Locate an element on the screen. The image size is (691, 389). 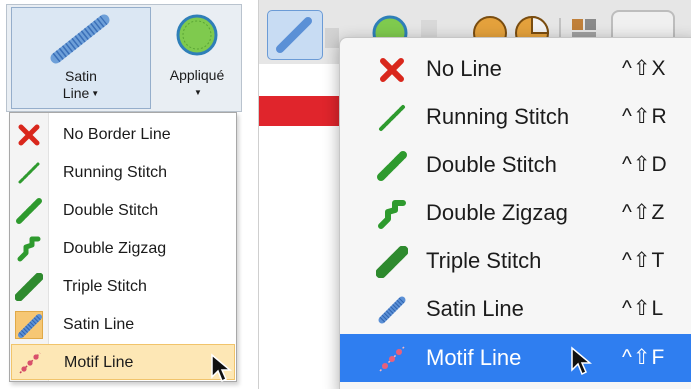
menu-item-triple-stitch: Triple Stitch is located at coordinates (123, 287).